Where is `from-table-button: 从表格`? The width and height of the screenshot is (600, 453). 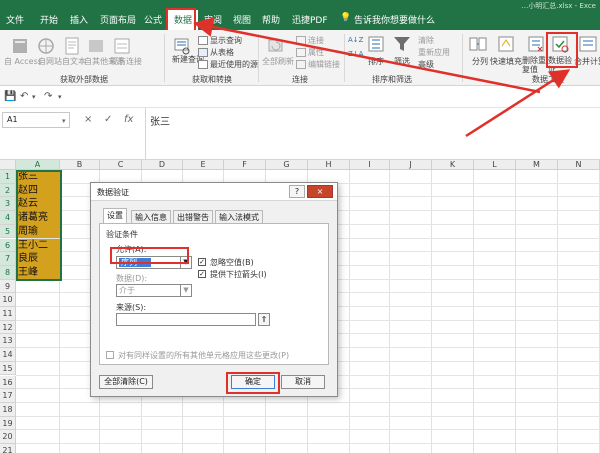 from-table-button: 从表格 is located at coordinates (222, 52).